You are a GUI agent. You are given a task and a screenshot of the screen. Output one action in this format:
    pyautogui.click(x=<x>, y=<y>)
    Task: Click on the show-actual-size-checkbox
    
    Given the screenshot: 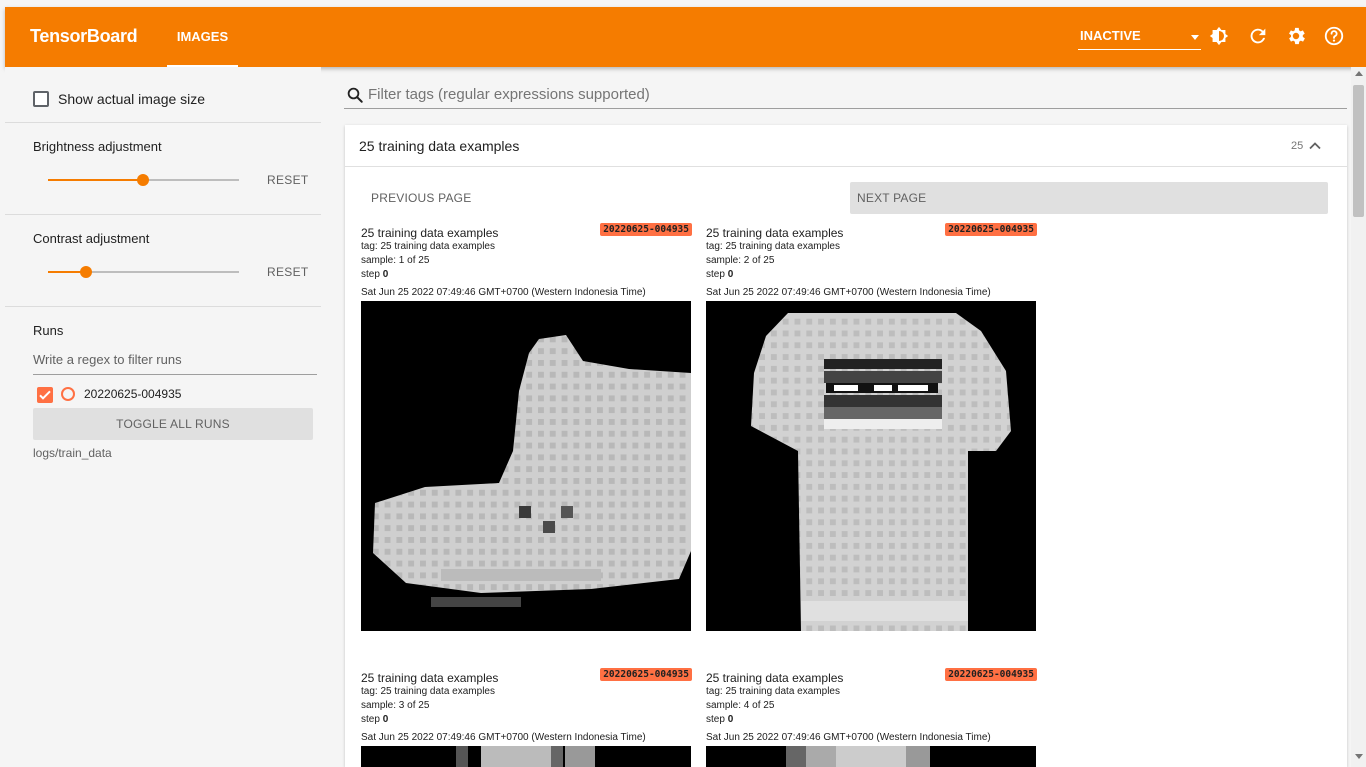 What is the action you would take?
    pyautogui.click(x=41, y=99)
    